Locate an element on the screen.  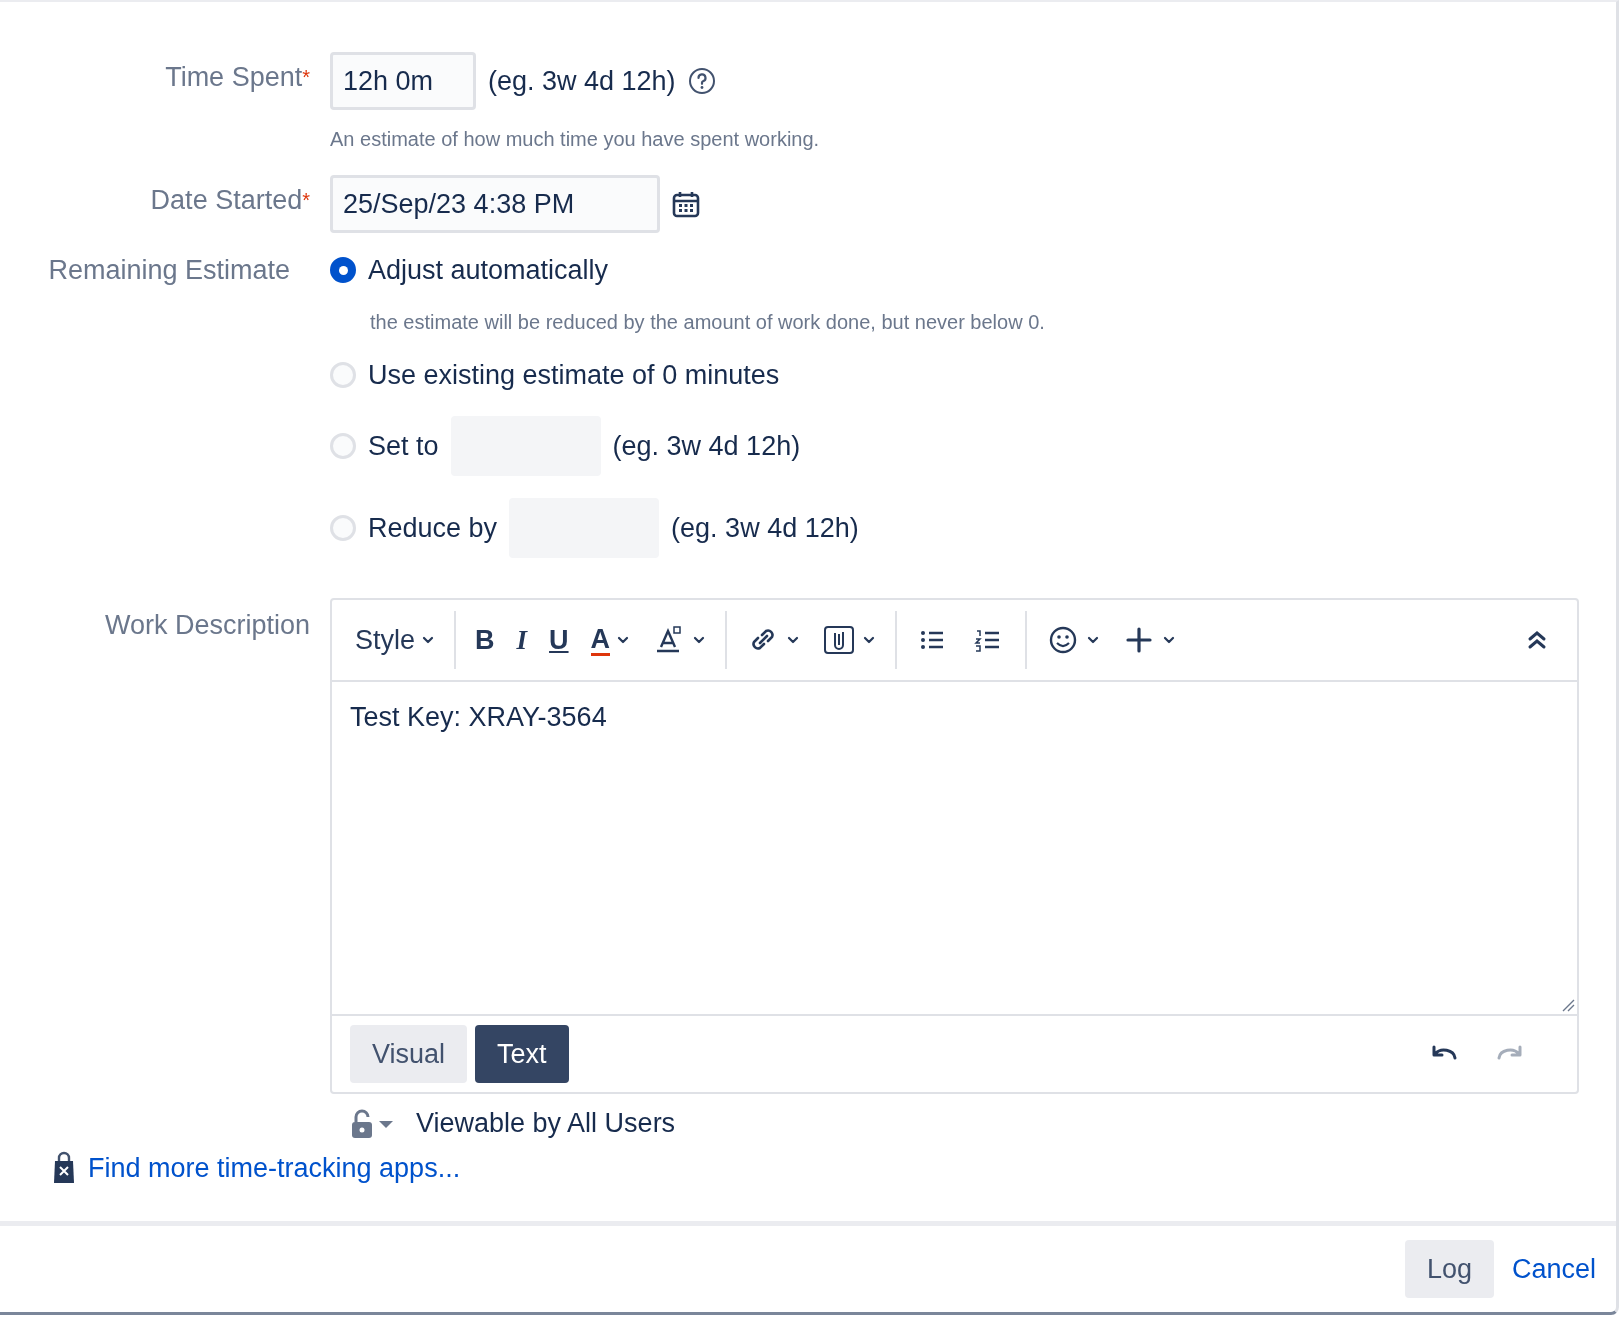
visibility-label: Viewable by All Users is located at coordinates (546, 1123).